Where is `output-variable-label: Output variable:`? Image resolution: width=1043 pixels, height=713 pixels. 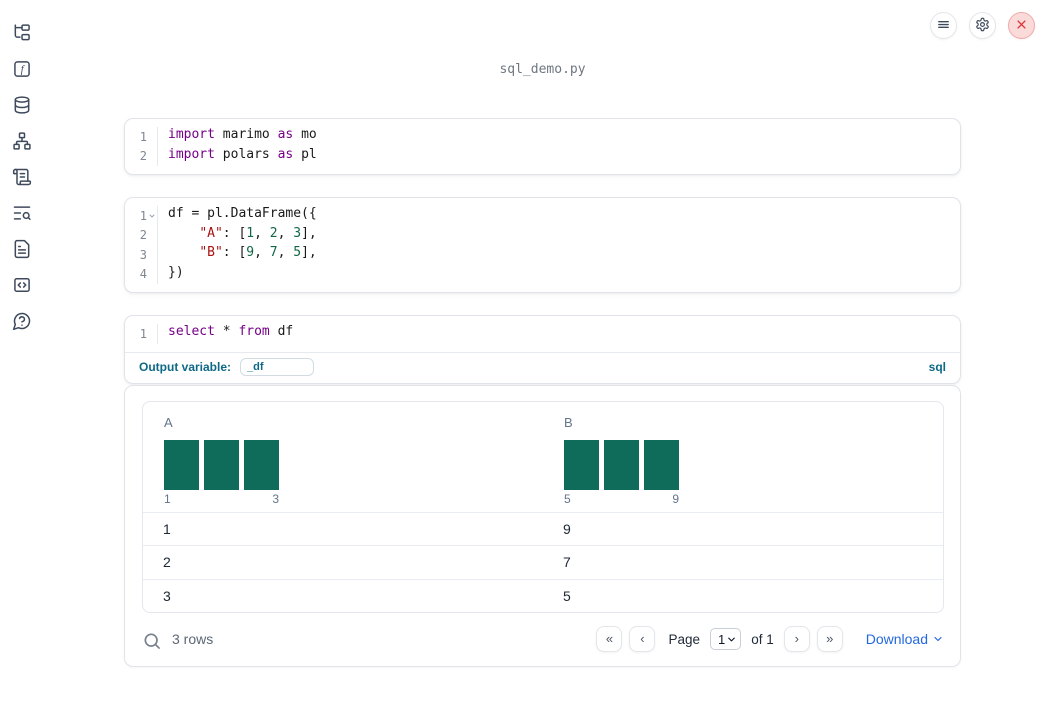
output-variable-label: Output variable: is located at coordinates (185, 366).